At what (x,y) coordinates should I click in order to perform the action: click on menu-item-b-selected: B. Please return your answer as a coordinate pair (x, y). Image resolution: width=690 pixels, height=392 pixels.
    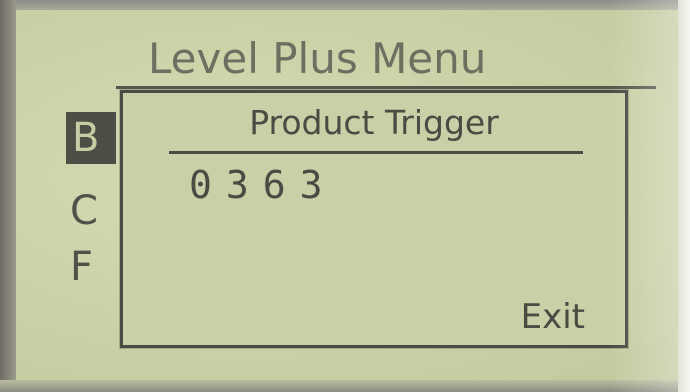
    Looking at the image, I should click on (91, 138).